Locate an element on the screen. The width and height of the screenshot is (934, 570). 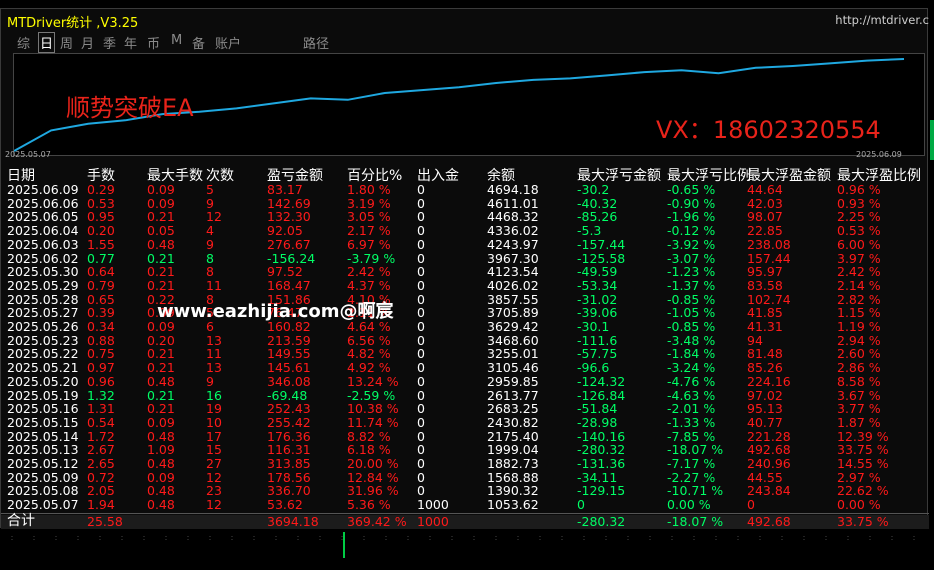
cell-lots: 0.97 is located at coordinates (101, 368).